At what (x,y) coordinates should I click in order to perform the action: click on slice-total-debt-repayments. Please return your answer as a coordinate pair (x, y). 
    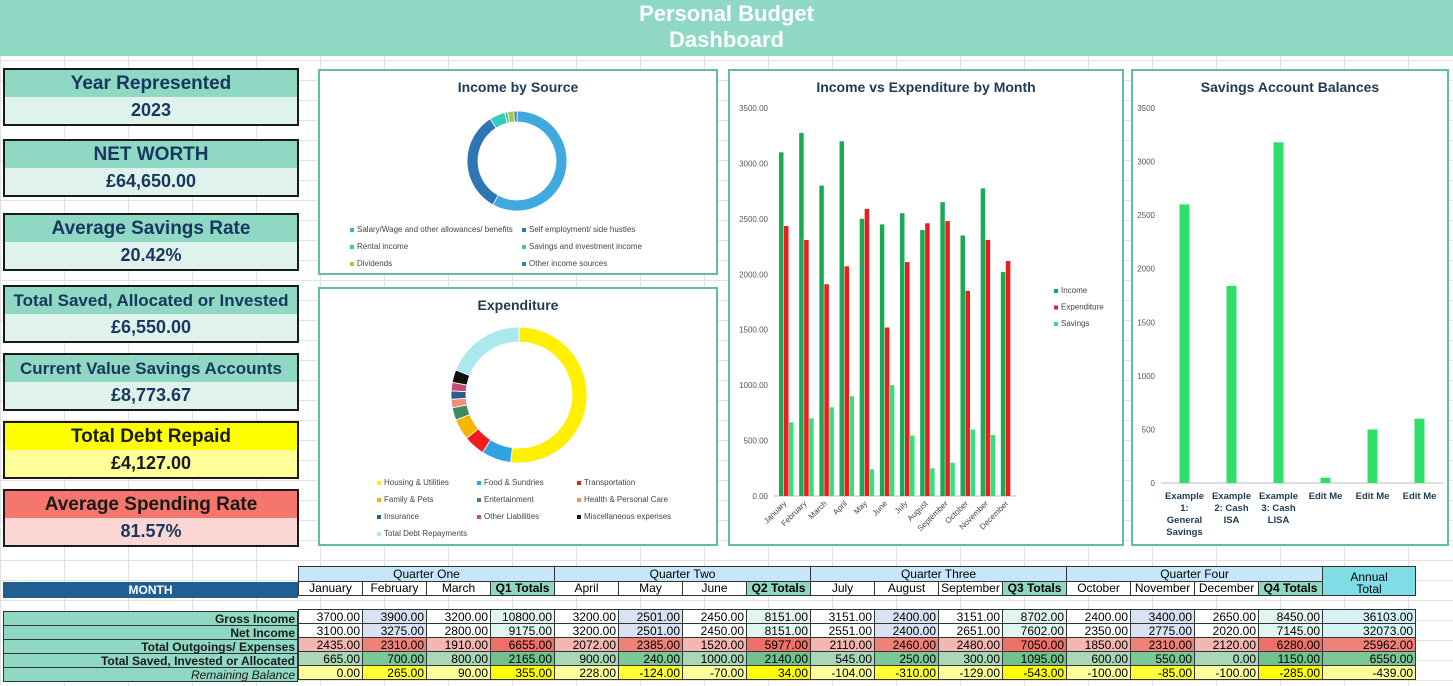
    Looking at the image, I should click on (487, 351).